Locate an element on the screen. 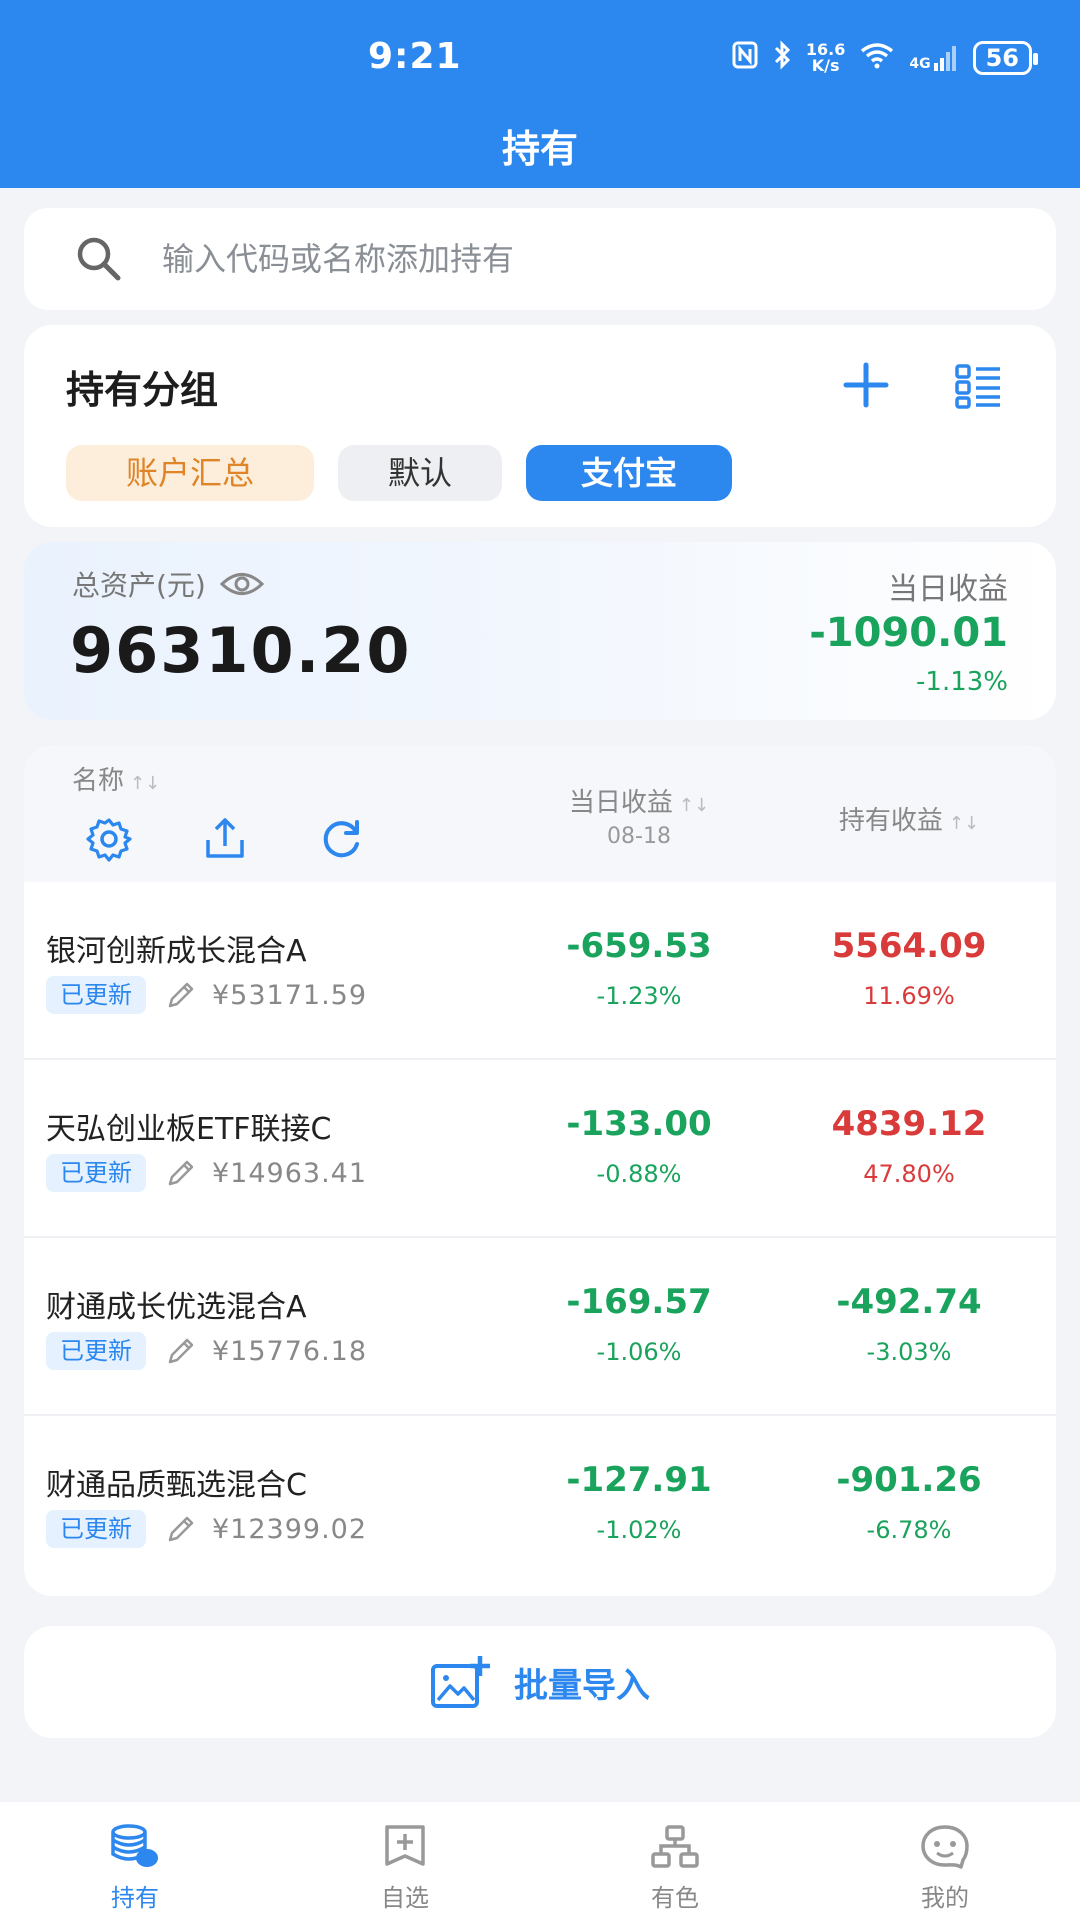 This screenshot has width=1080, height=1920. add-group-icon is located at coordinates (866, 385).